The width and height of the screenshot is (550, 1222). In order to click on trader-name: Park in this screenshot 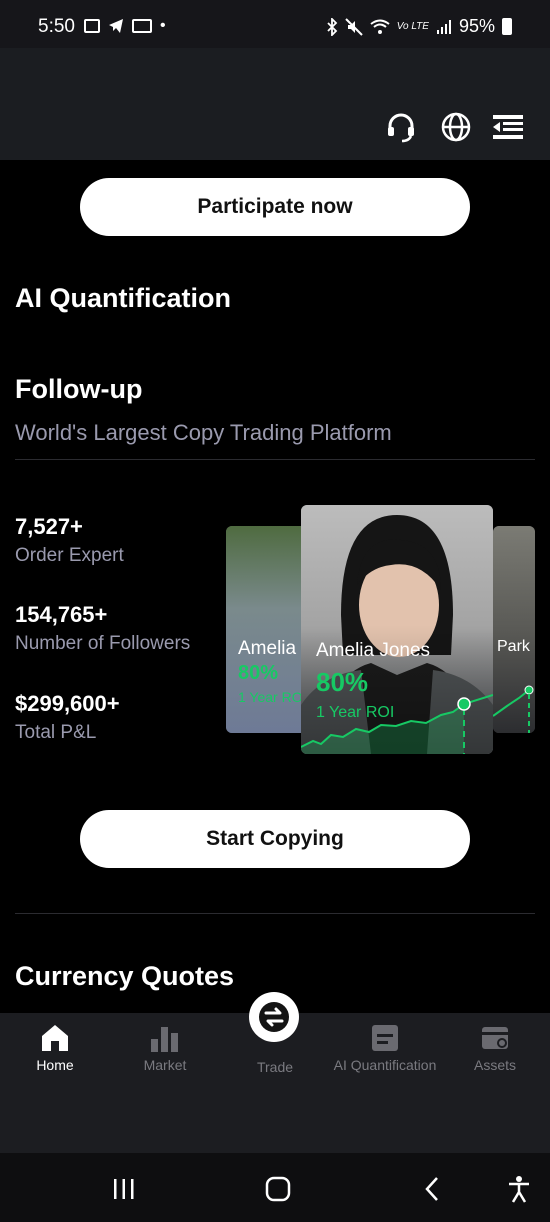, I will do `click(513, 646)`.